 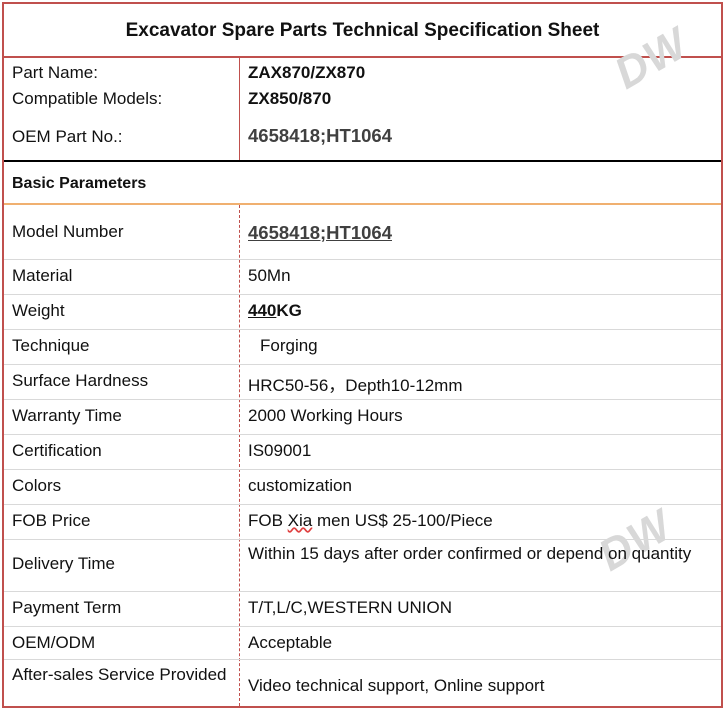 What do you see at coordinates (51, 345) in the screenshot?
I see `technique-label: Technique` at bounding box center [51, 345].